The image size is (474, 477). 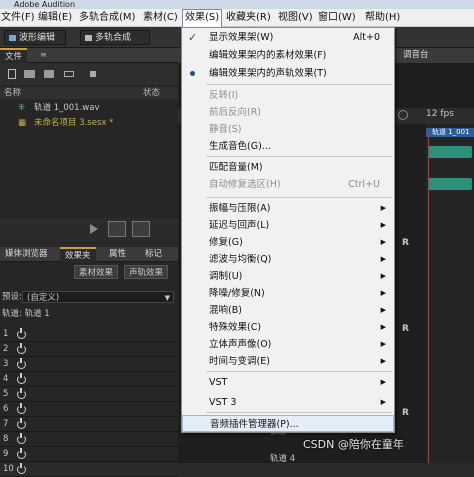 What do you see at coordinates (88, 38) in the screenshot?
I see `multitrack-icon` at bounding box center [88, 38].